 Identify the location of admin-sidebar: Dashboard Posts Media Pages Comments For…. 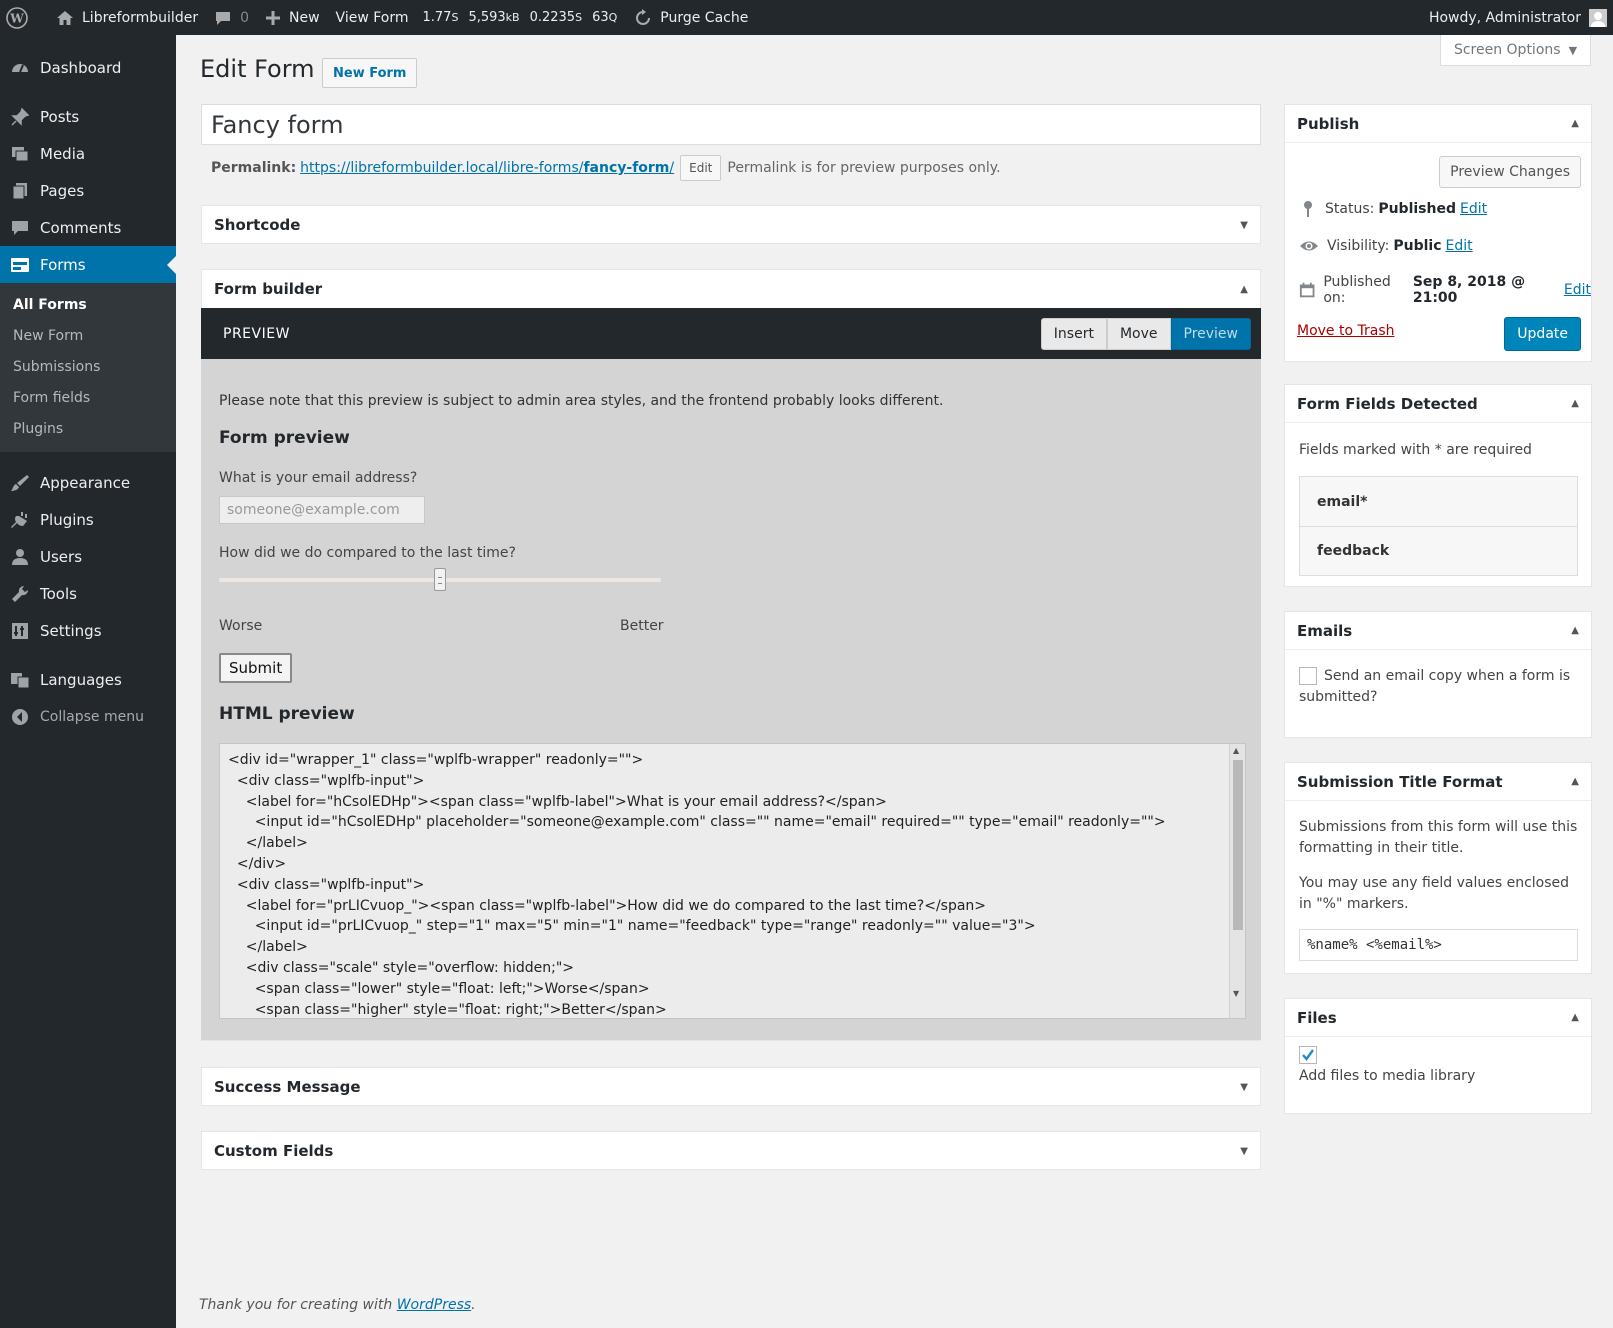
(88, 681).